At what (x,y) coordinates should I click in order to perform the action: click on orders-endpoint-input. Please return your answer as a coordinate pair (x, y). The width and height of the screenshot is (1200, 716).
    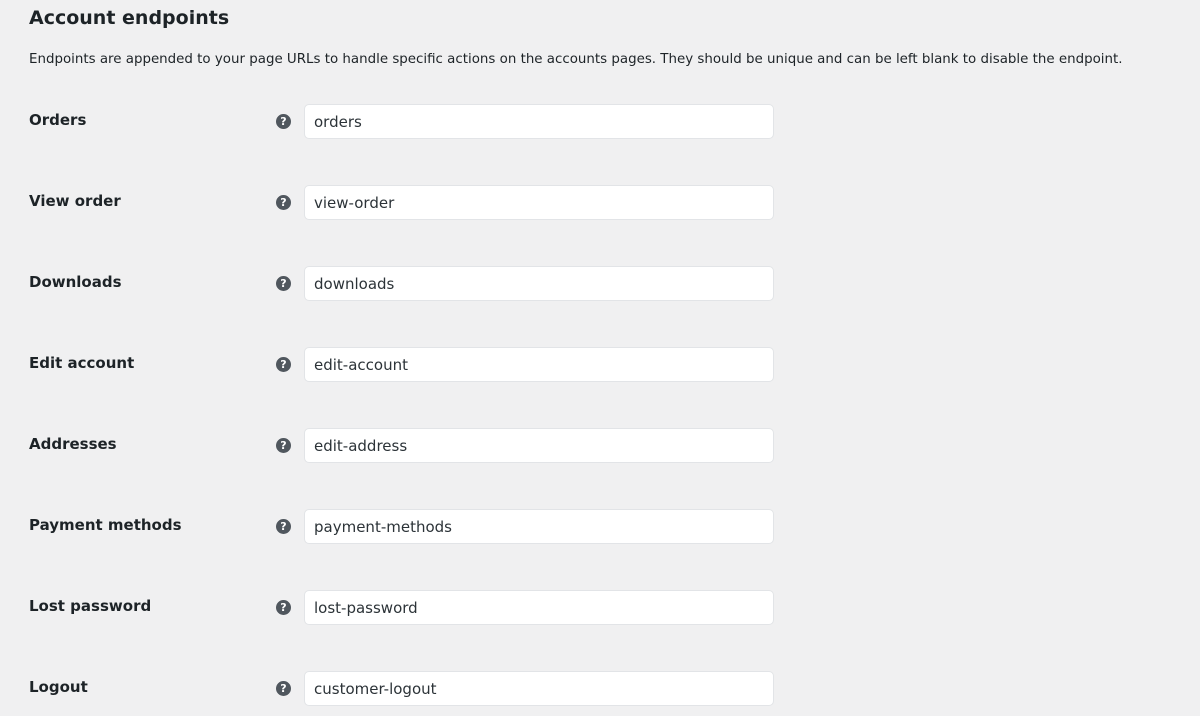
    Looking at the image, I should click on (539, 121).